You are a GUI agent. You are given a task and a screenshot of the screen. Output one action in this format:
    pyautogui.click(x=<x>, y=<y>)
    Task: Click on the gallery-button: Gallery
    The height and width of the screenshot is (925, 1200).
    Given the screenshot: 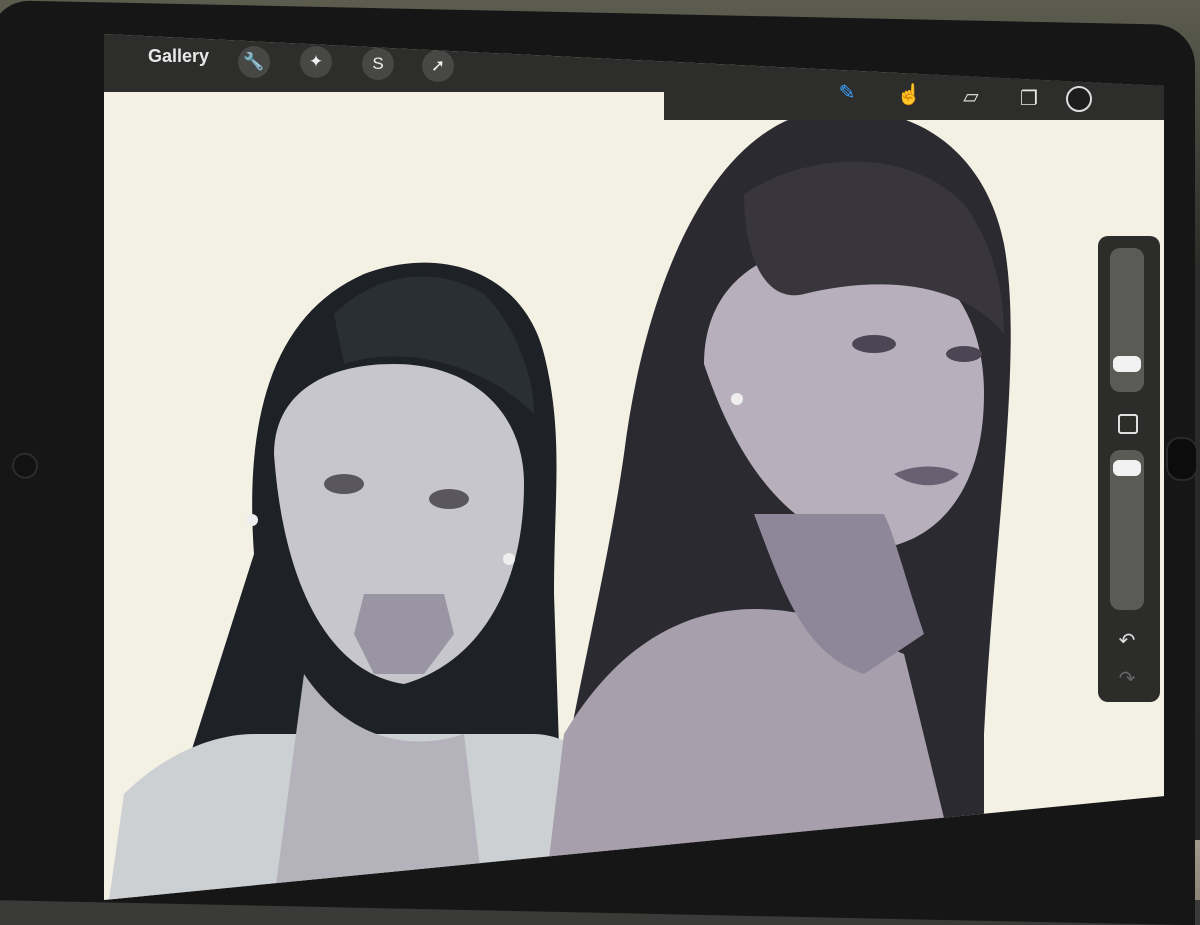 What is the action you would take?
    pyautogui.click(x=178, y=56)
    